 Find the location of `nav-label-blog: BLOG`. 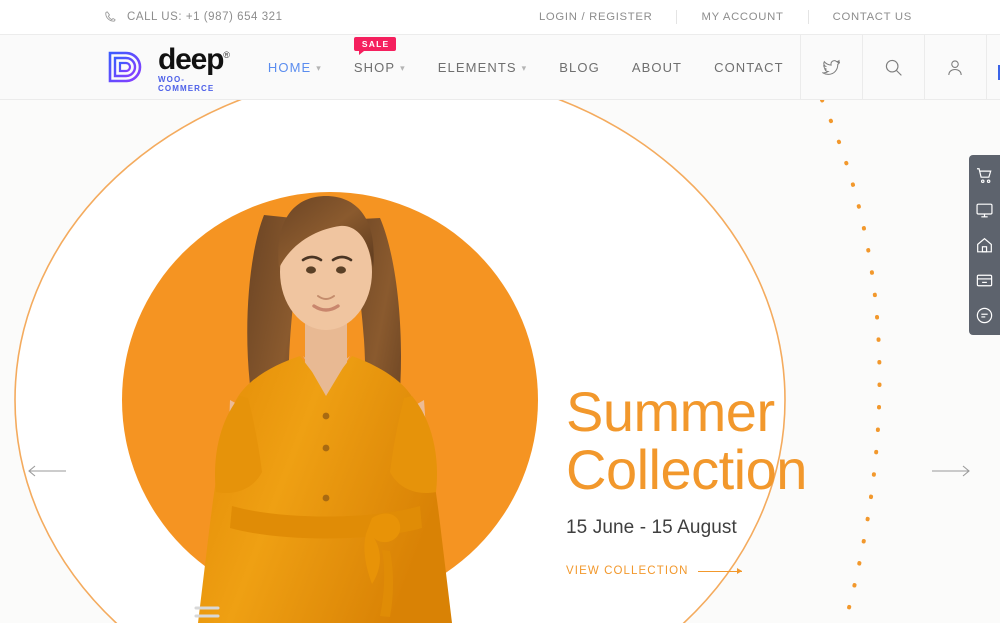

nav-label-blog: BLOG is located at coordinates (579, 67).